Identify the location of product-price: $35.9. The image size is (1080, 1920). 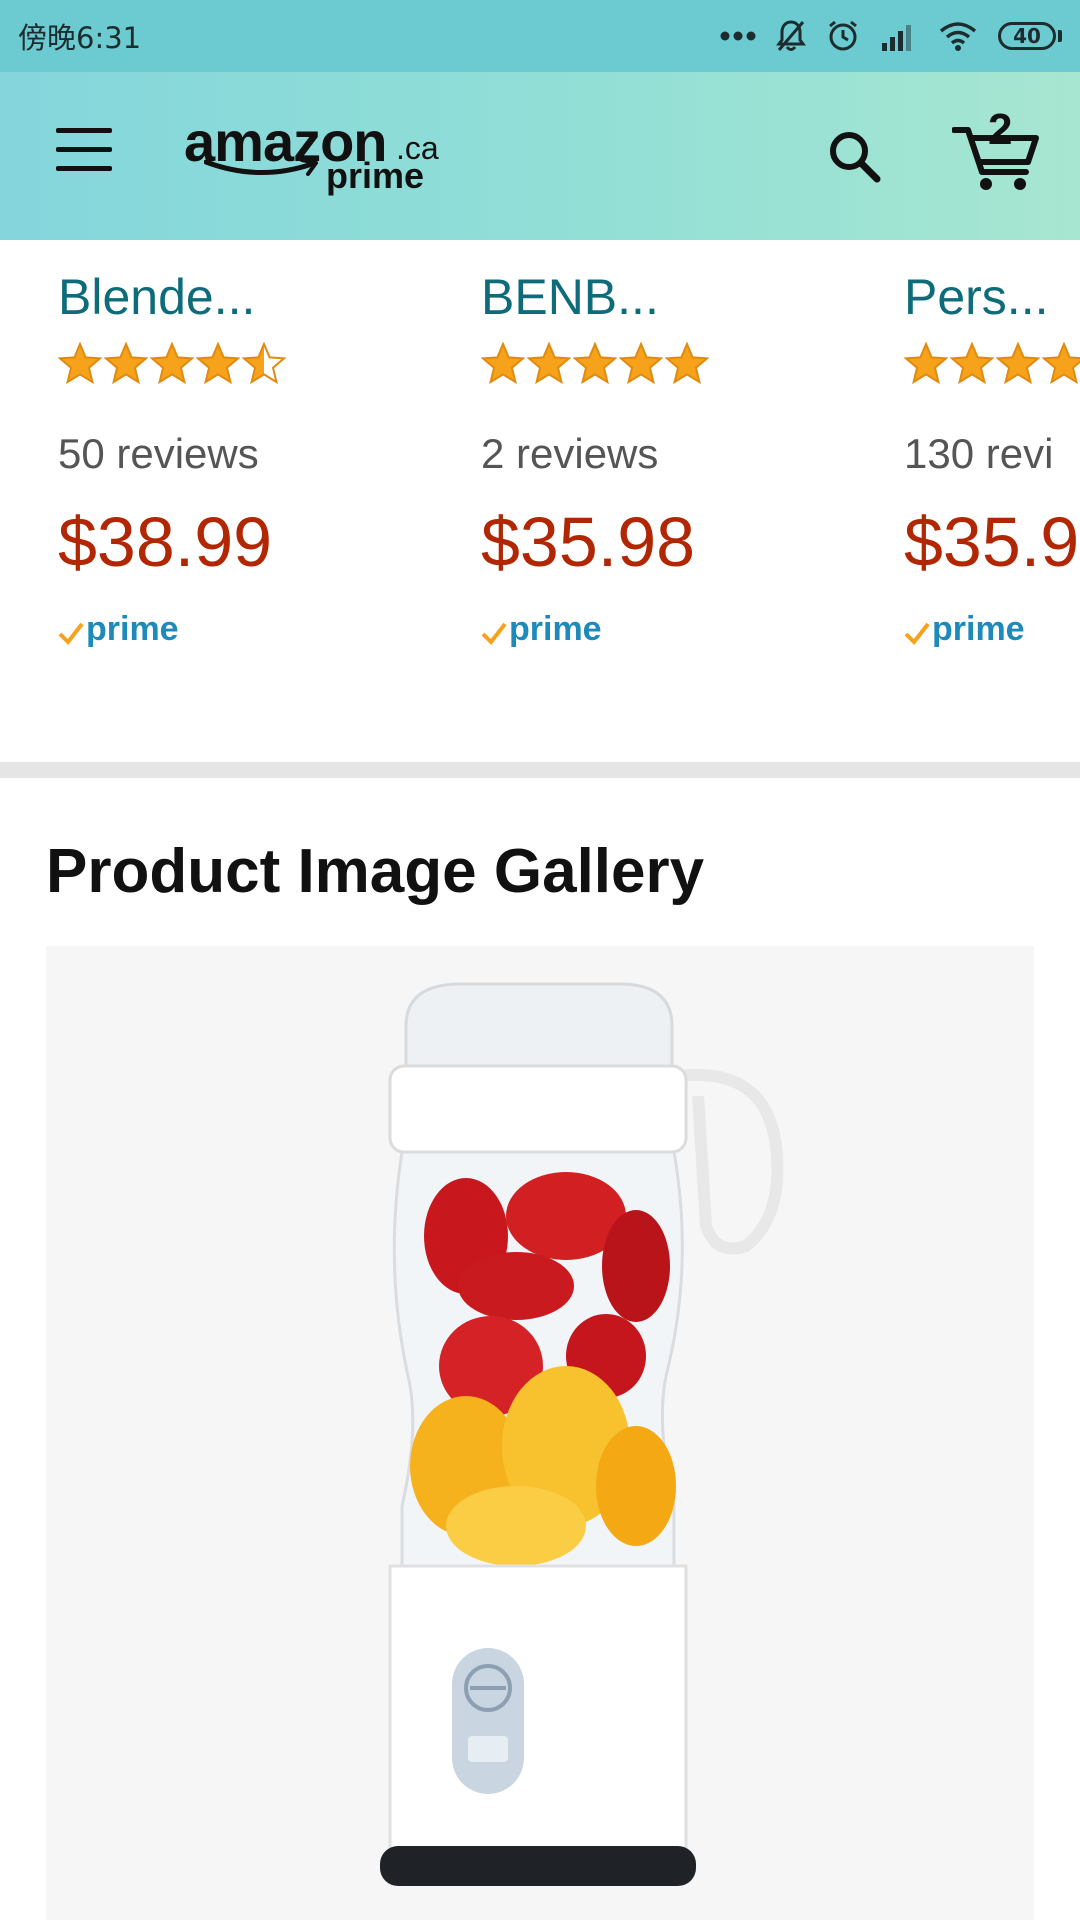
(992, 542).